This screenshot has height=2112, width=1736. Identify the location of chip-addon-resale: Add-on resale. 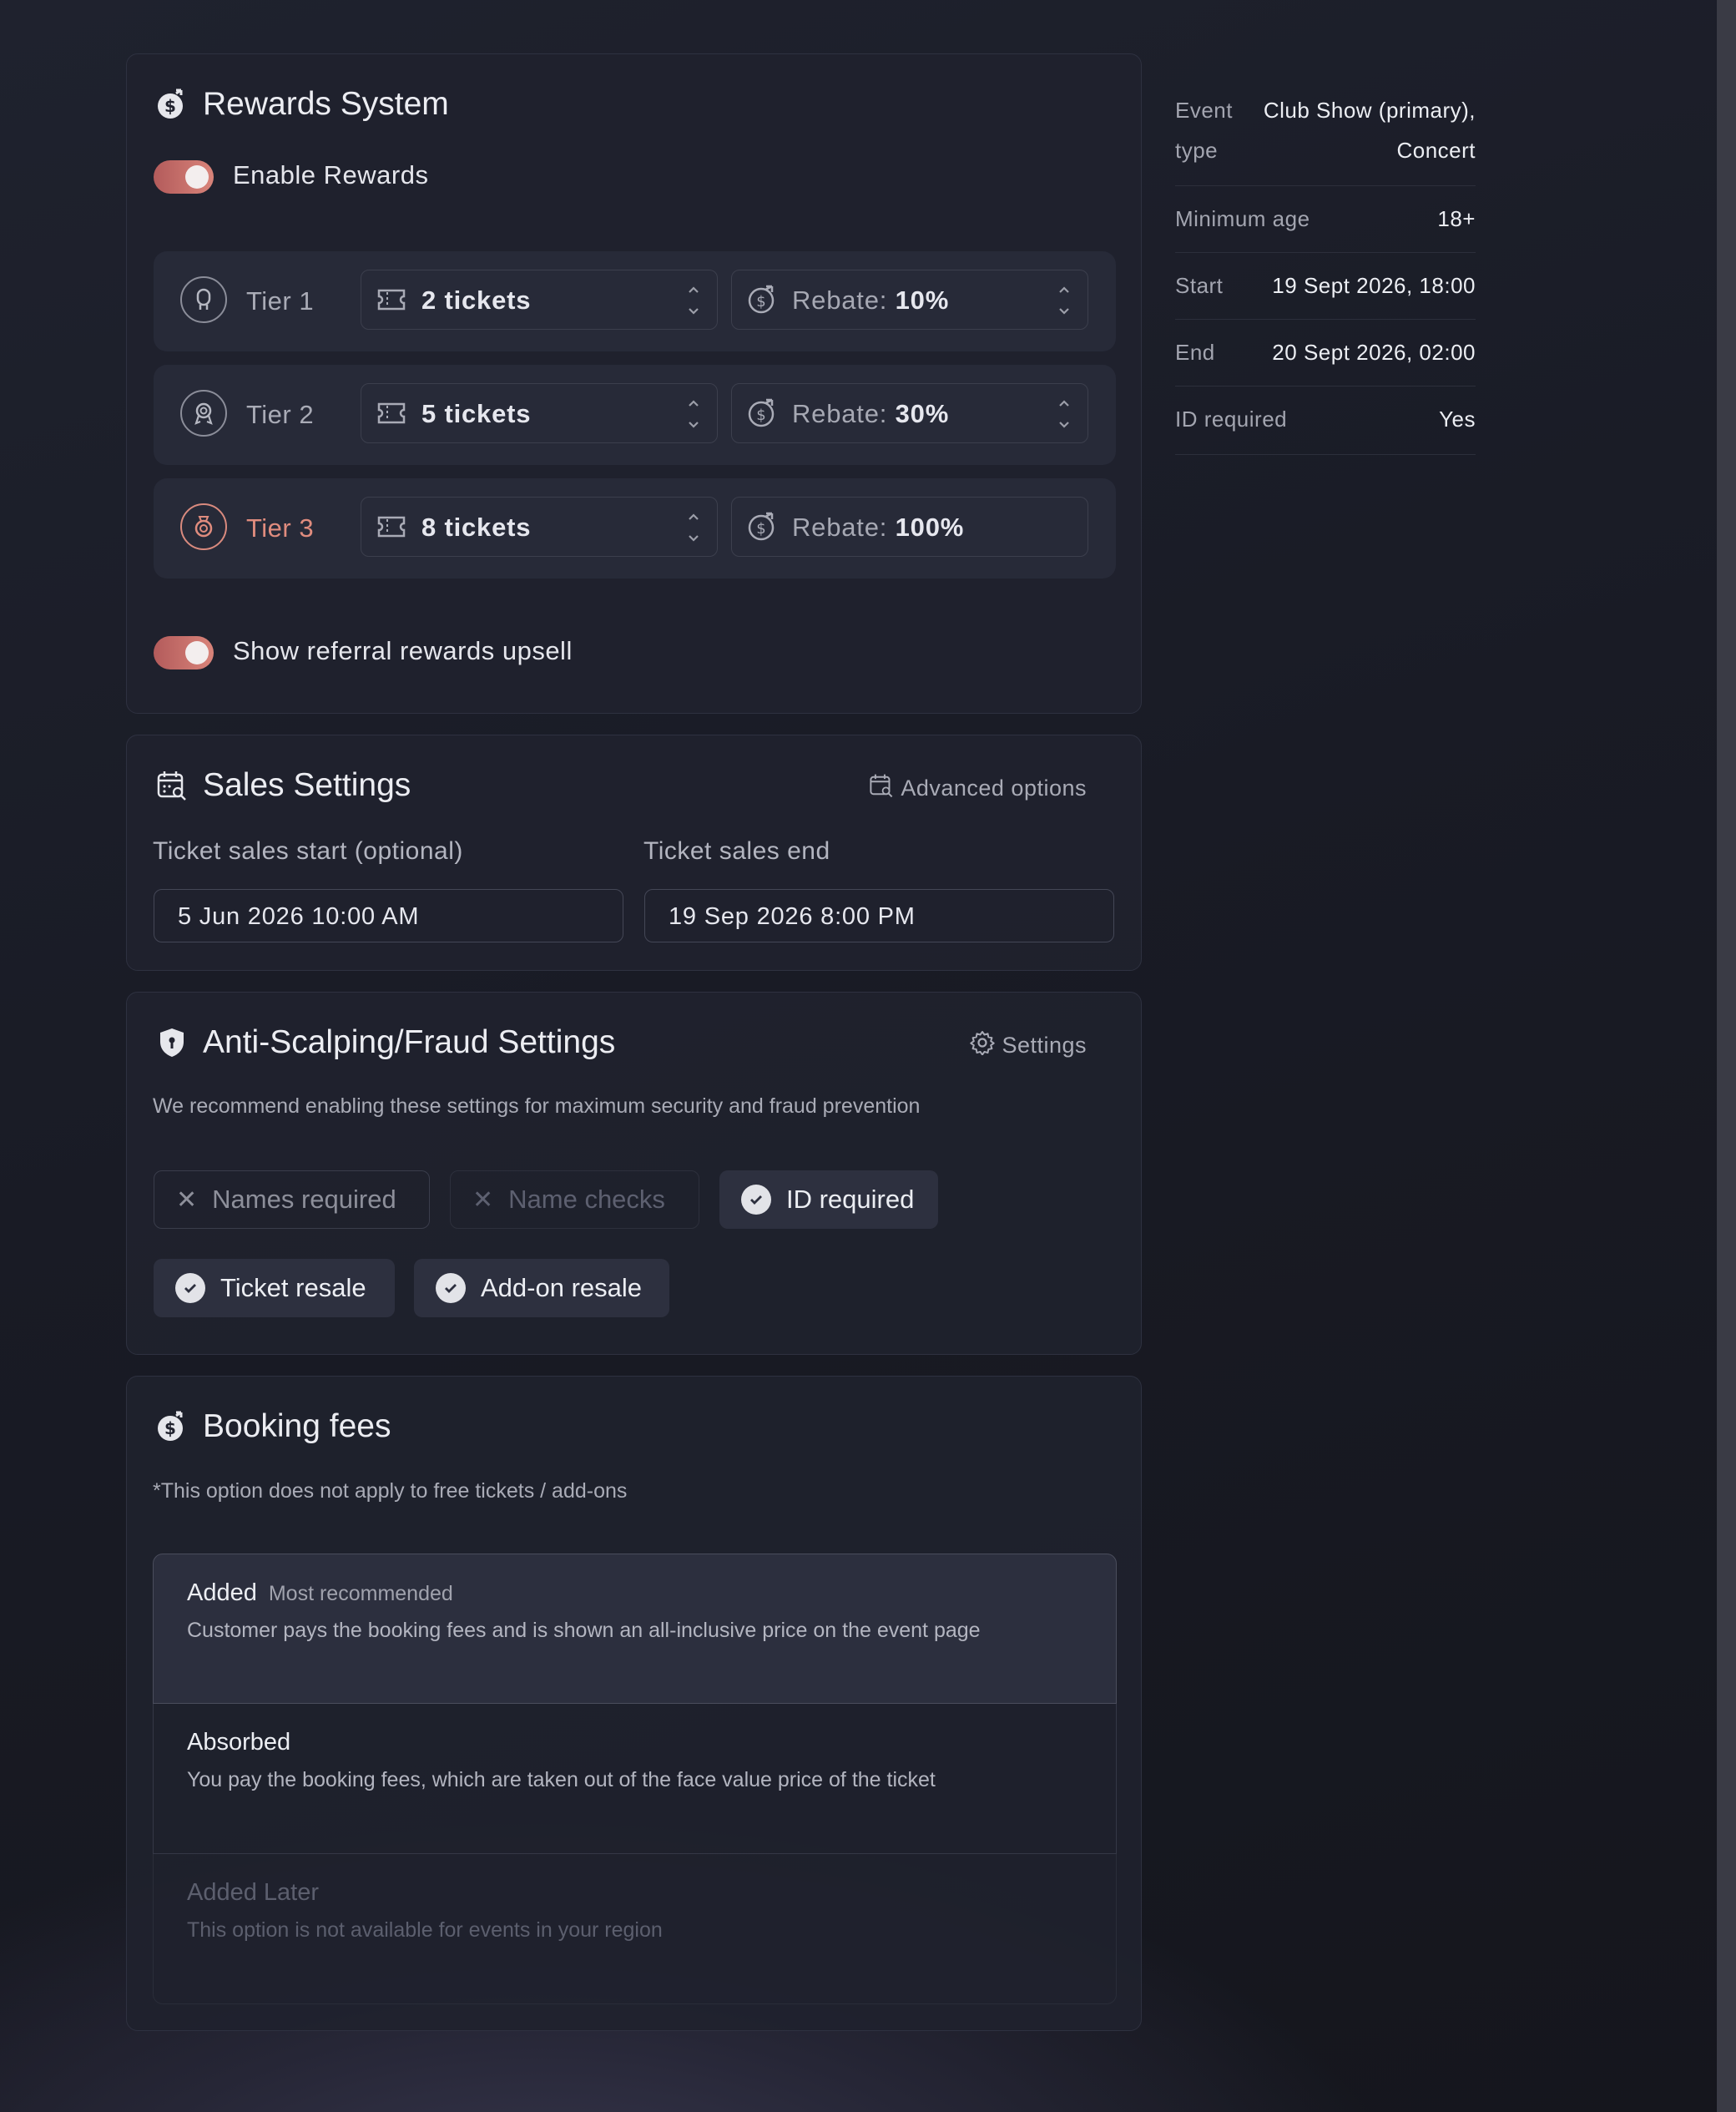
(541, 1288).